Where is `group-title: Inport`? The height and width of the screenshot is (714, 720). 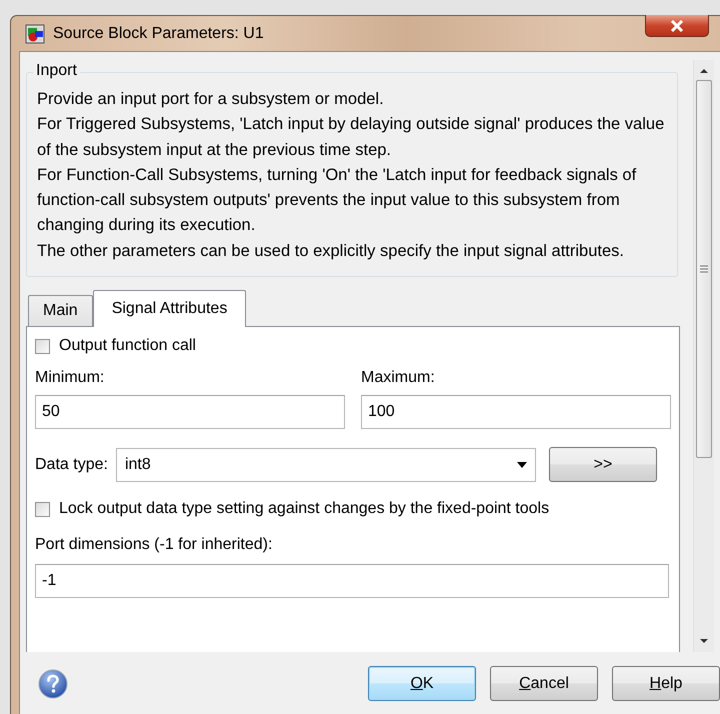
group-title: Inport is located at coordinates (56, 71).